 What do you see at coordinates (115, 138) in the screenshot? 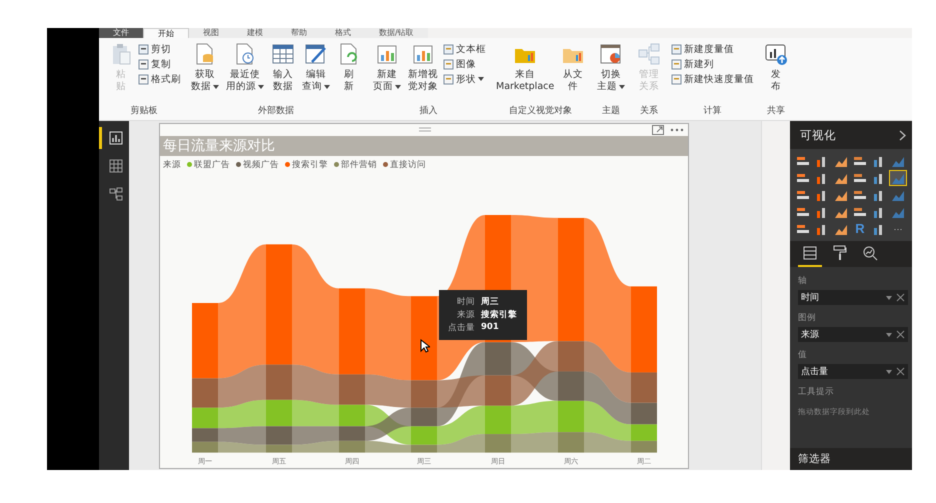
I see `bar-chart-icon` at bounding box center [115, 138].